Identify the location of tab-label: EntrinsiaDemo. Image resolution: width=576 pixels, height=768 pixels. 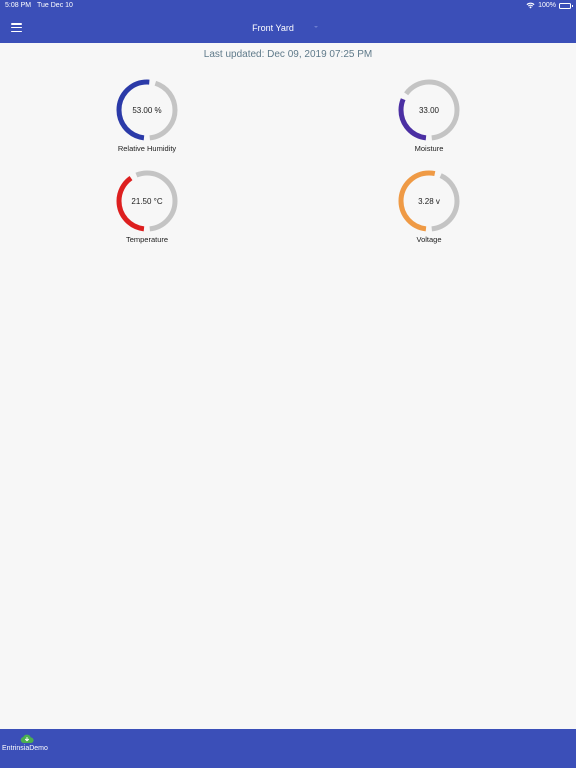
(25, 748).